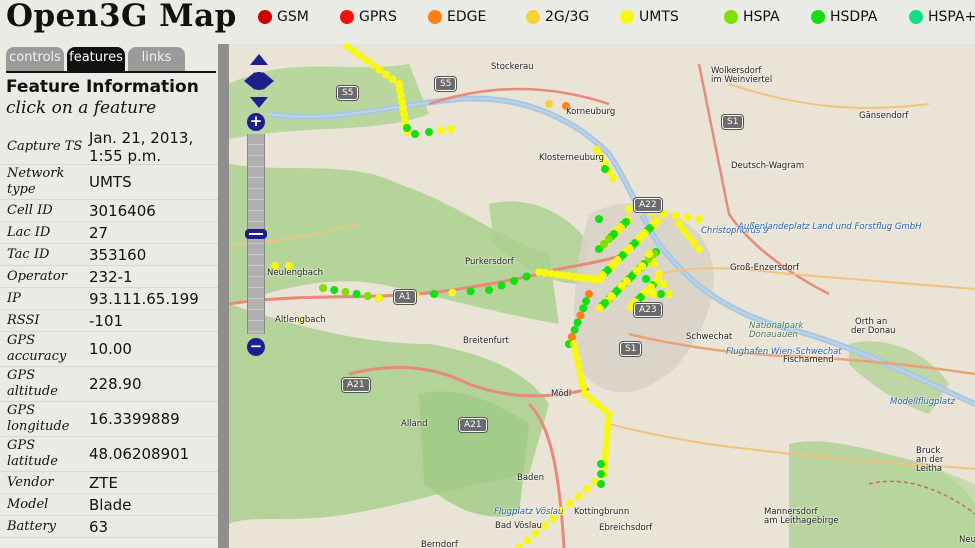 Image resolution: width=975 pixels, height=548 pixels. Describe the element at coordinates (156, 59) in the screenshot. I see `tab-links: links` at that location.